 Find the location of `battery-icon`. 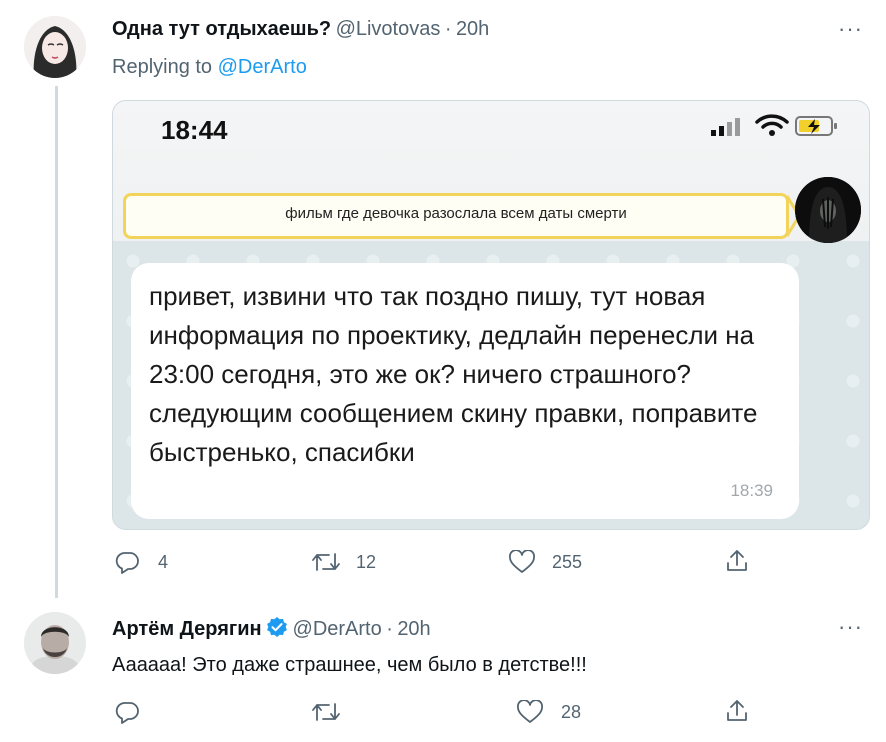

battery-icon is located at coordinates (817, 128).